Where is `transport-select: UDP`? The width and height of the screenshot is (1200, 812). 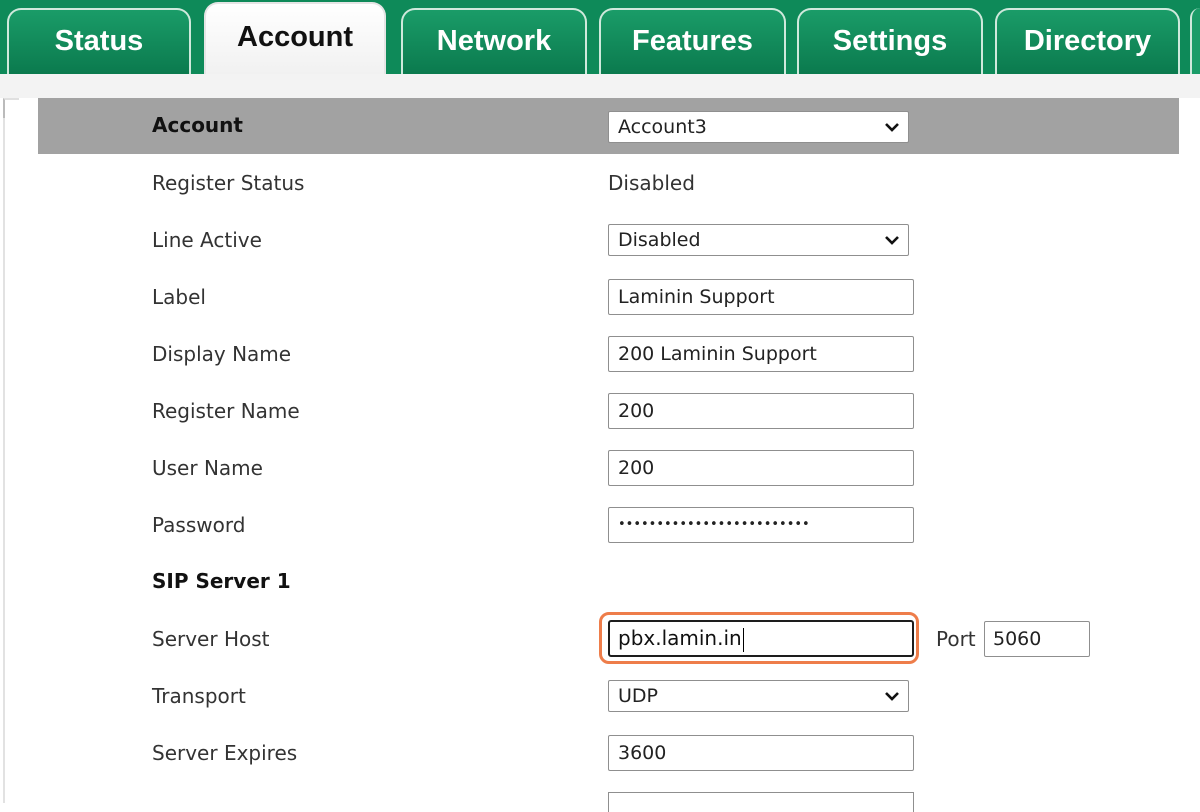 transport-select: UDP is located at coordinates (758, 696).